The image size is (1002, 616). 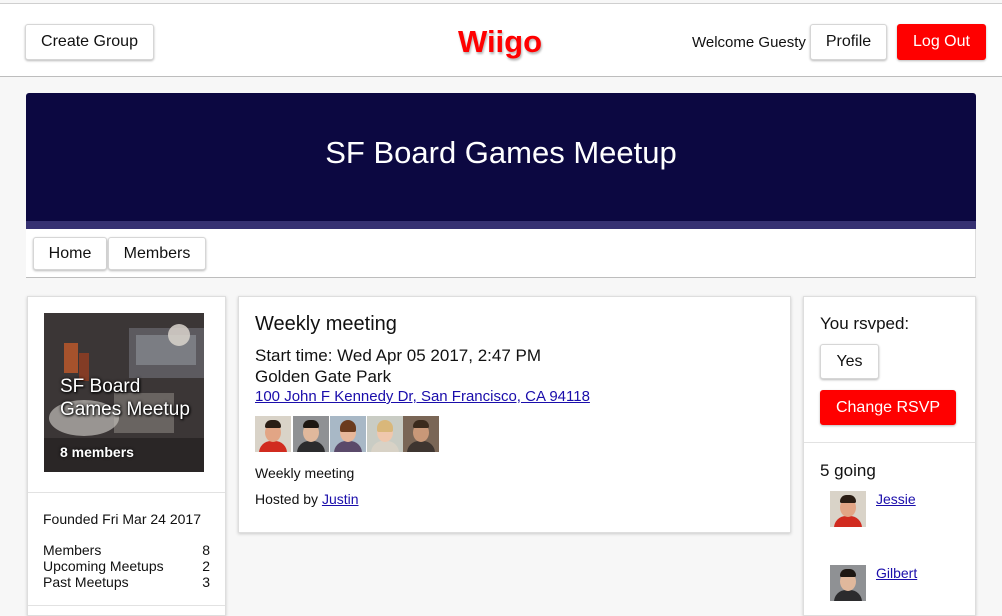 What do you see at coordinates (326, 324) in the screenshot?
I see `event-title: Weekly meeting` at bounding box center [326, 324].